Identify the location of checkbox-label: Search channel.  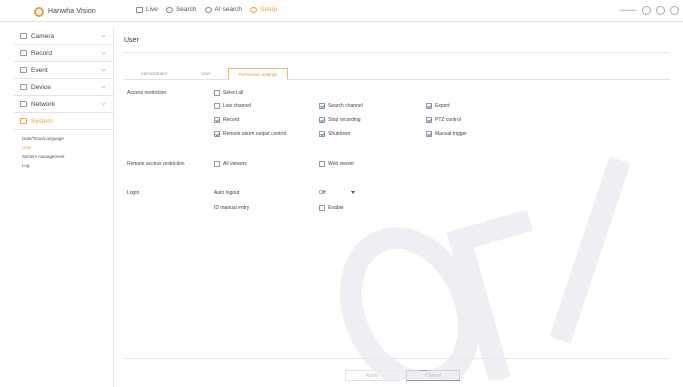
(345, 106).